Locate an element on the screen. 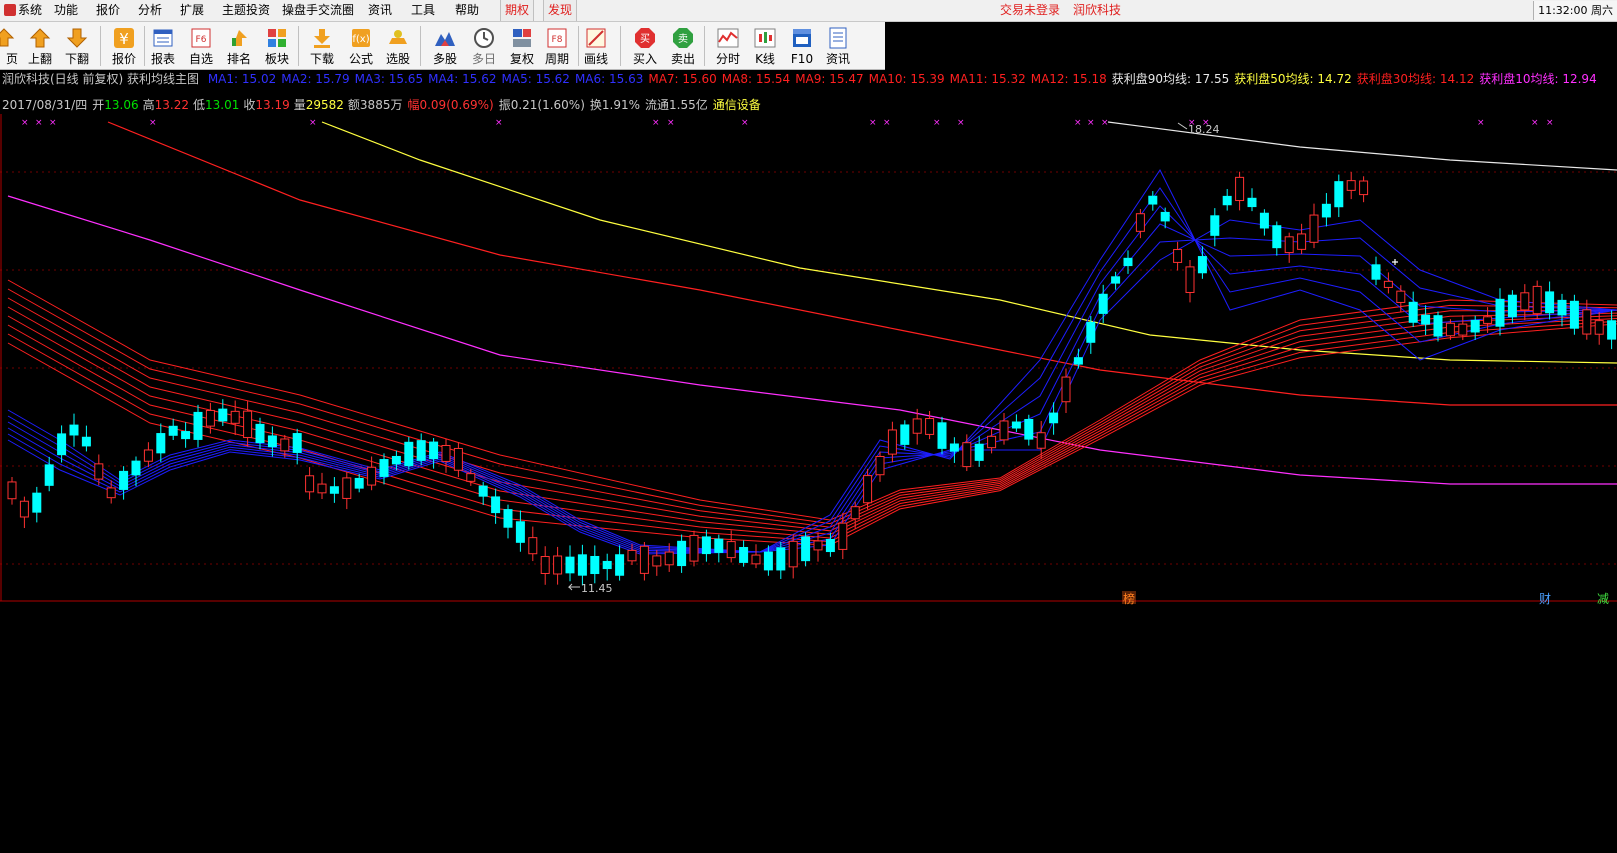 The width and height of the screenshot is (1617, 853). event-bang-label: 榜 is located at coordinates (1129, 598).